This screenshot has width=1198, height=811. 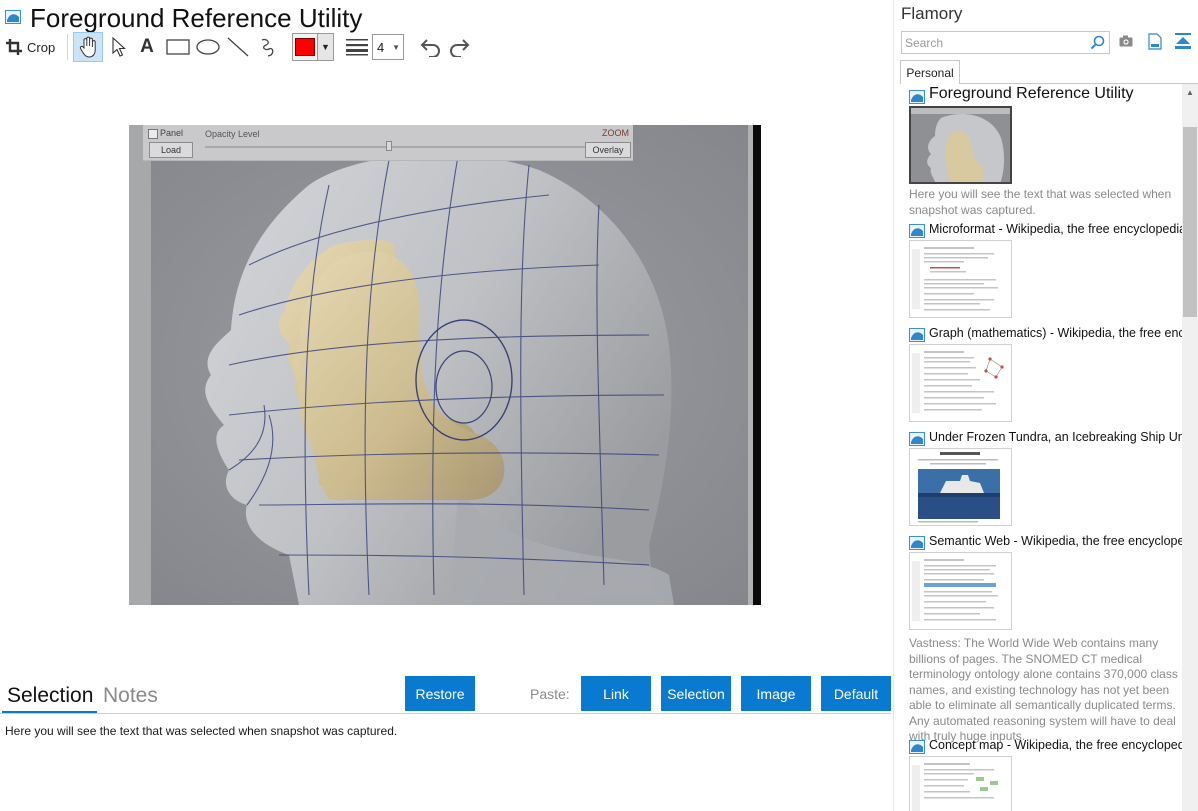 What do you see at coordinates (1097, 45) in the screenshot?
I see `search-icon` at bounding box center [1097, 45].